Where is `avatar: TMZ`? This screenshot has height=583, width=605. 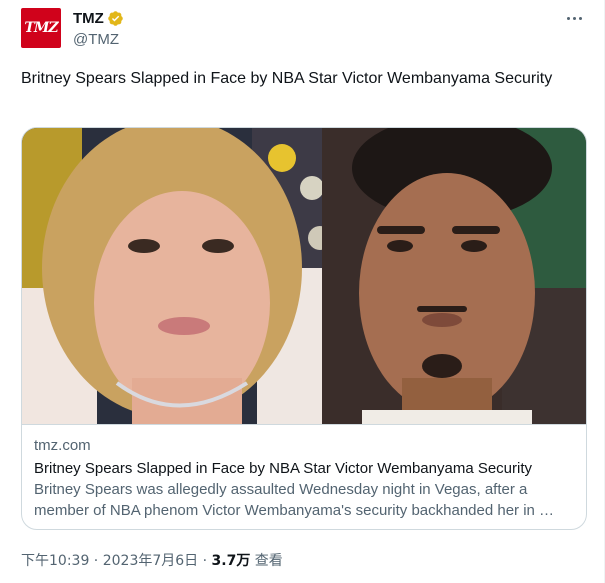
avatar: TMZ is located at coordinates (41, 28).